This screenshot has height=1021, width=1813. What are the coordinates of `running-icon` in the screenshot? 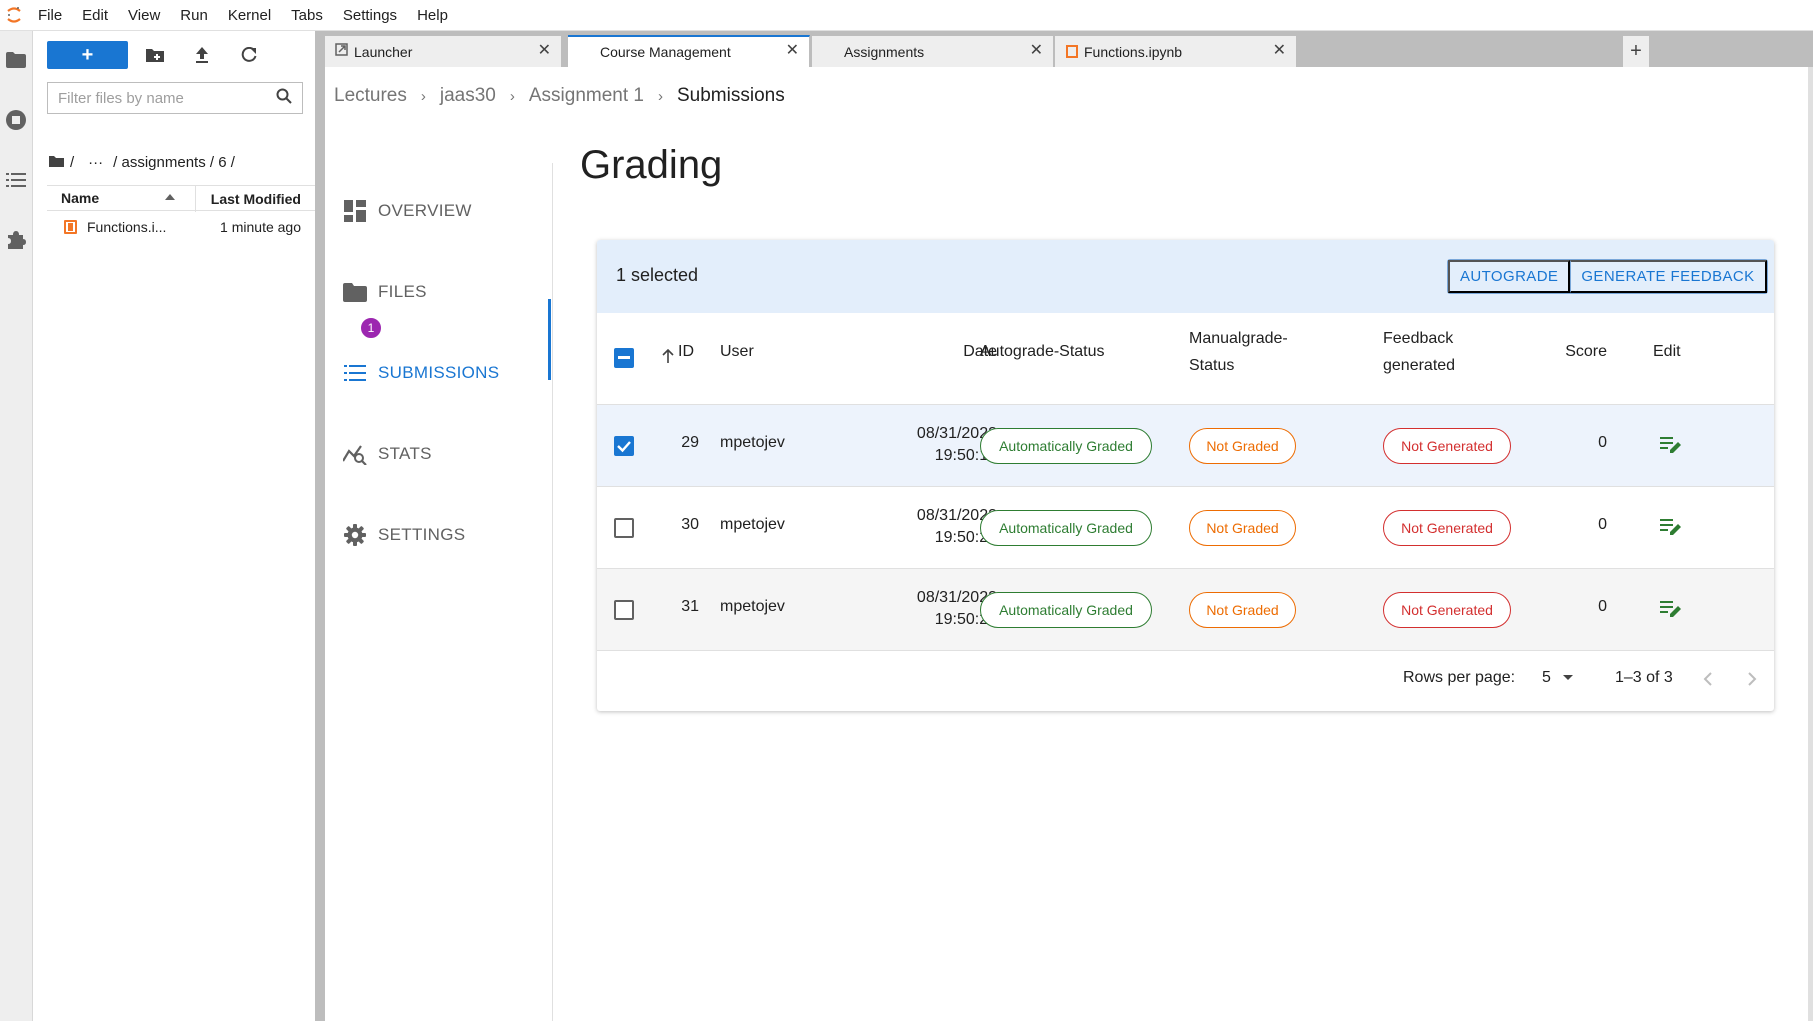 It's located at (16, 120).